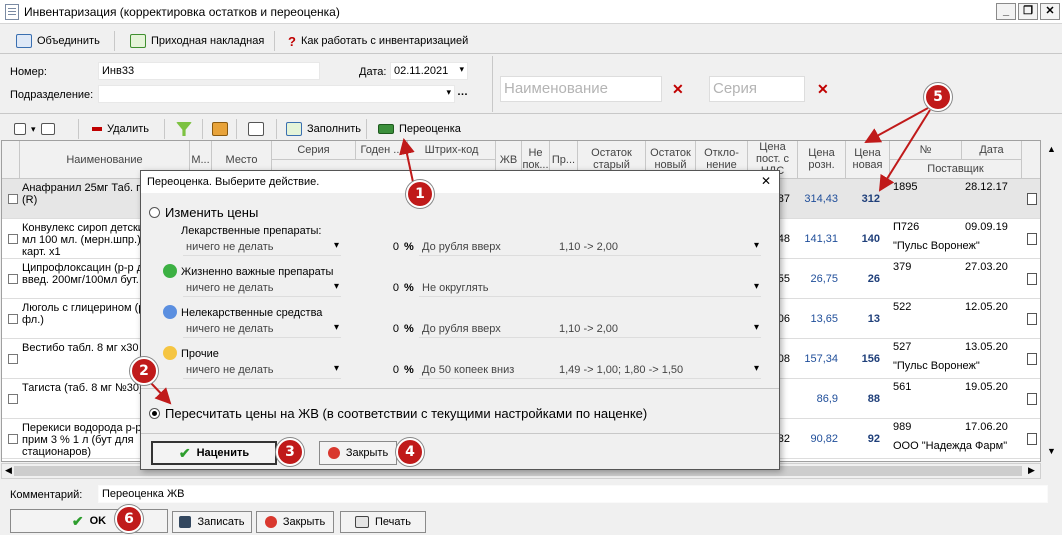 The width and height of the screenshot is (1062, 535). Describe the element at coordinates (144, 371) in the screenshot. I see `callout-badge-2: 2` at that location.